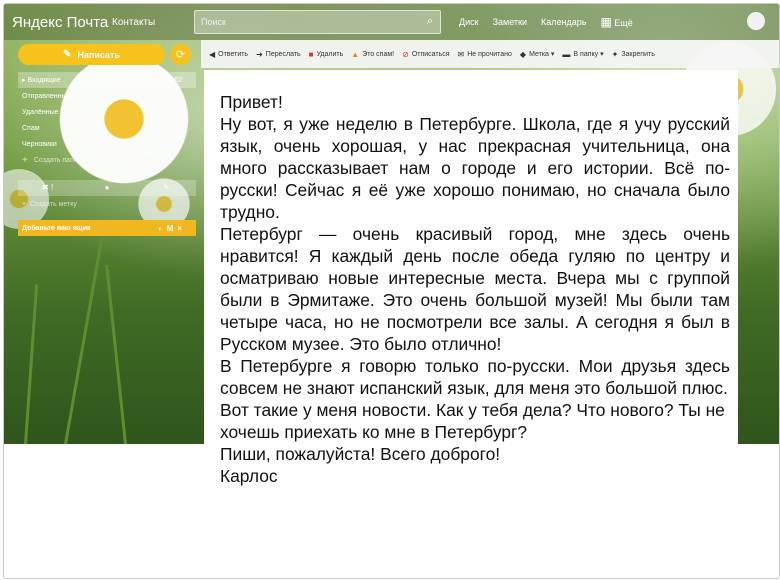 Image resolution: width=780 pixels, height=580 pixels. Describe the element at coordinates (171, 228) in the screenshot. I see `mailbox-provider-icons: ◐M×` at that location.